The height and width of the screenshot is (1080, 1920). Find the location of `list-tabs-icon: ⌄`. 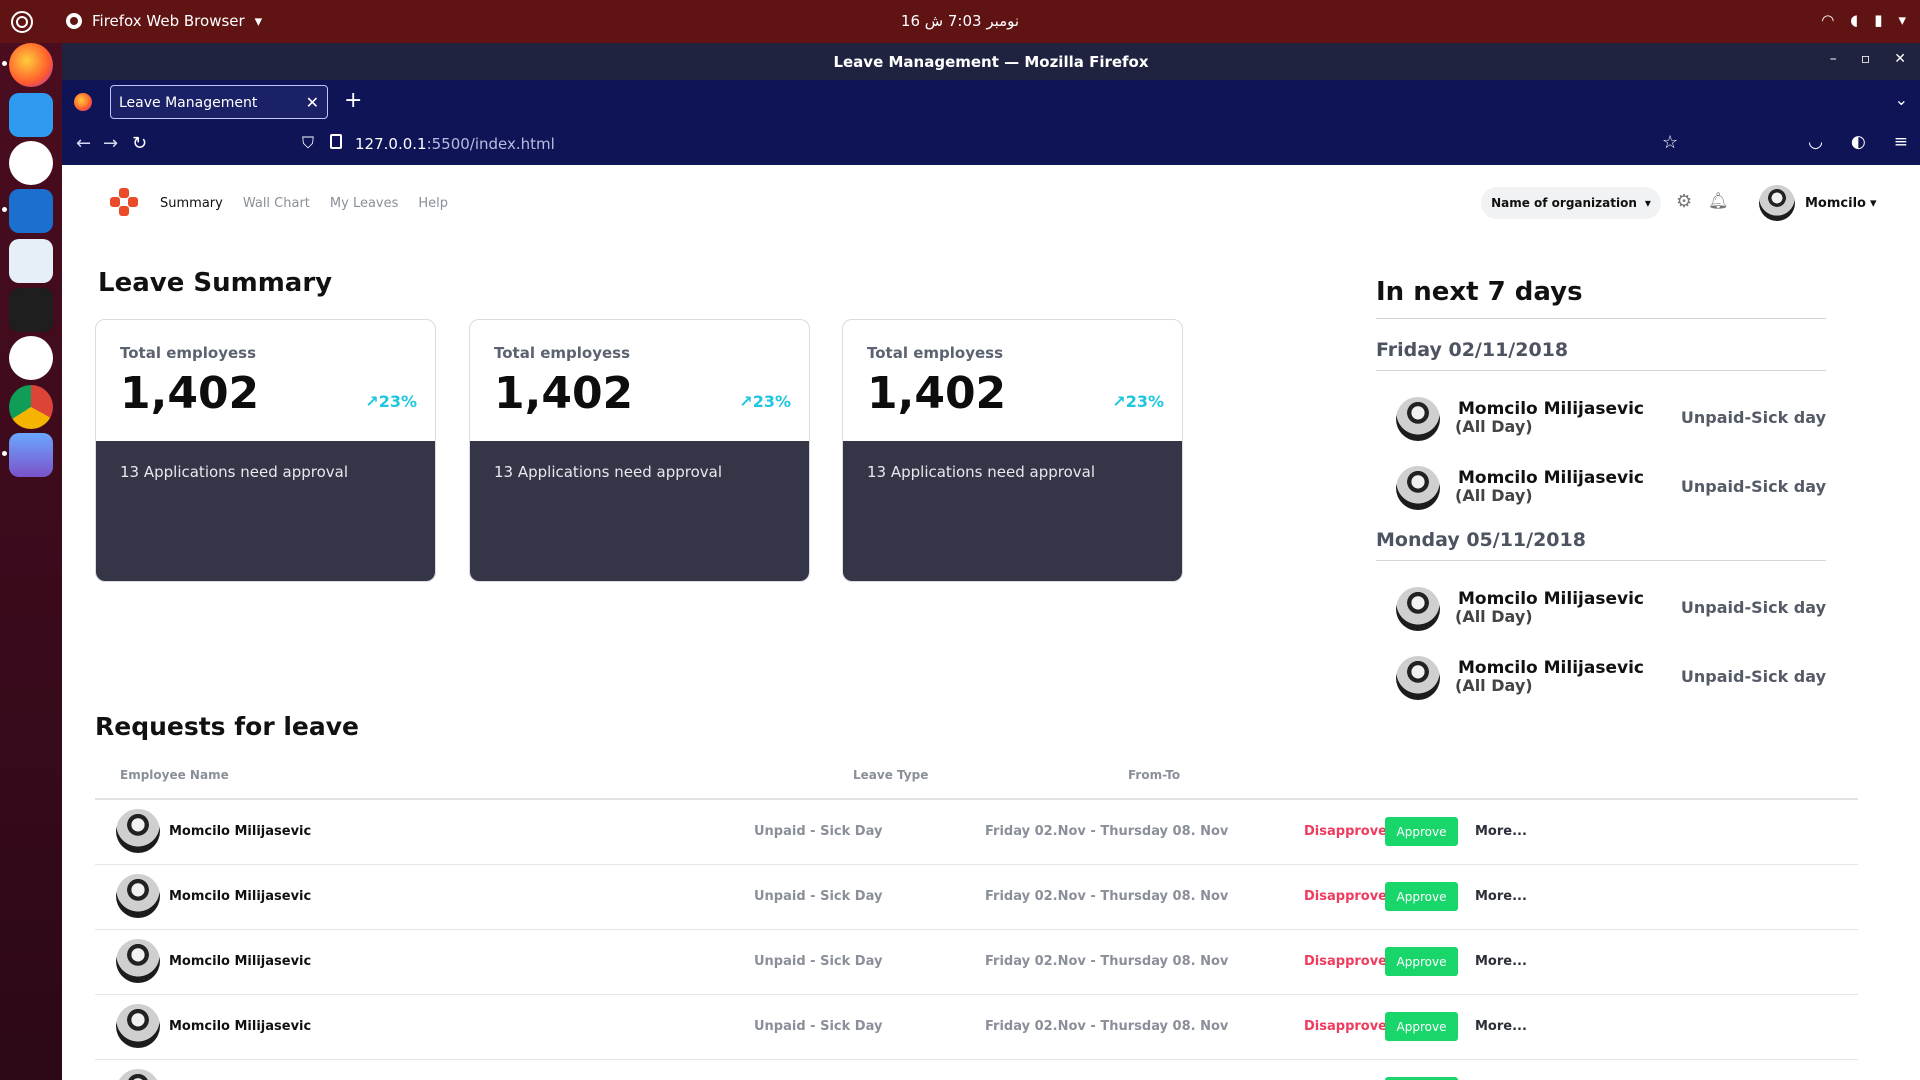

list-tabs-icon: ⌄ is located at coordinates (1901, 99).